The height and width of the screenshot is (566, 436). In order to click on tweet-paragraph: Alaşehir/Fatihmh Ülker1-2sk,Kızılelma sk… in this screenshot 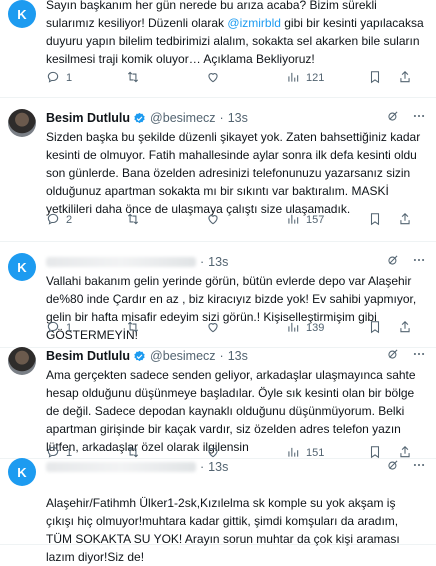, I will do `click(236, 530)`.